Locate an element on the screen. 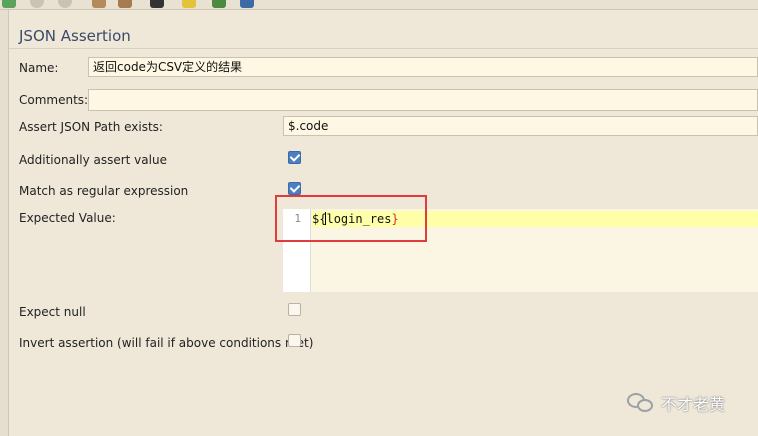  regex-checkbox is located at coordinates (294, 188).